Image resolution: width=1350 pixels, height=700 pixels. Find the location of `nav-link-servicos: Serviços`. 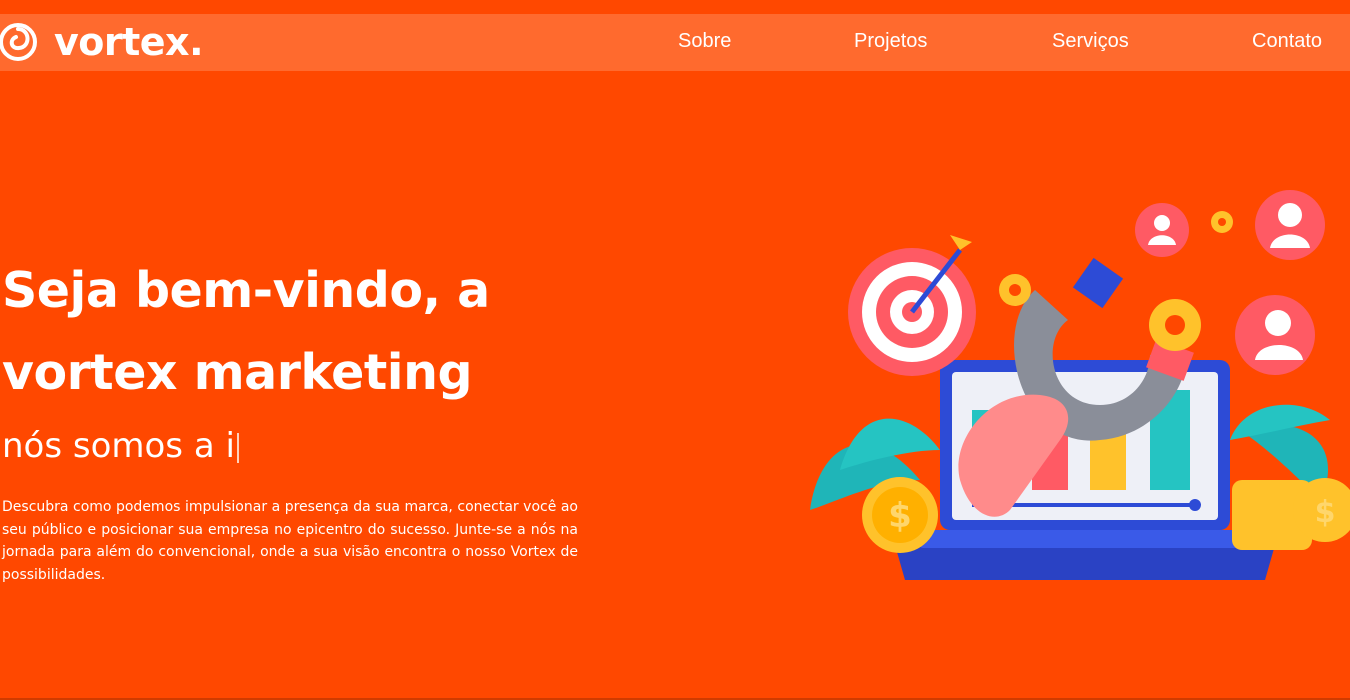

nav-link-servicos: Serviços is located at coordinates (1090, 41).